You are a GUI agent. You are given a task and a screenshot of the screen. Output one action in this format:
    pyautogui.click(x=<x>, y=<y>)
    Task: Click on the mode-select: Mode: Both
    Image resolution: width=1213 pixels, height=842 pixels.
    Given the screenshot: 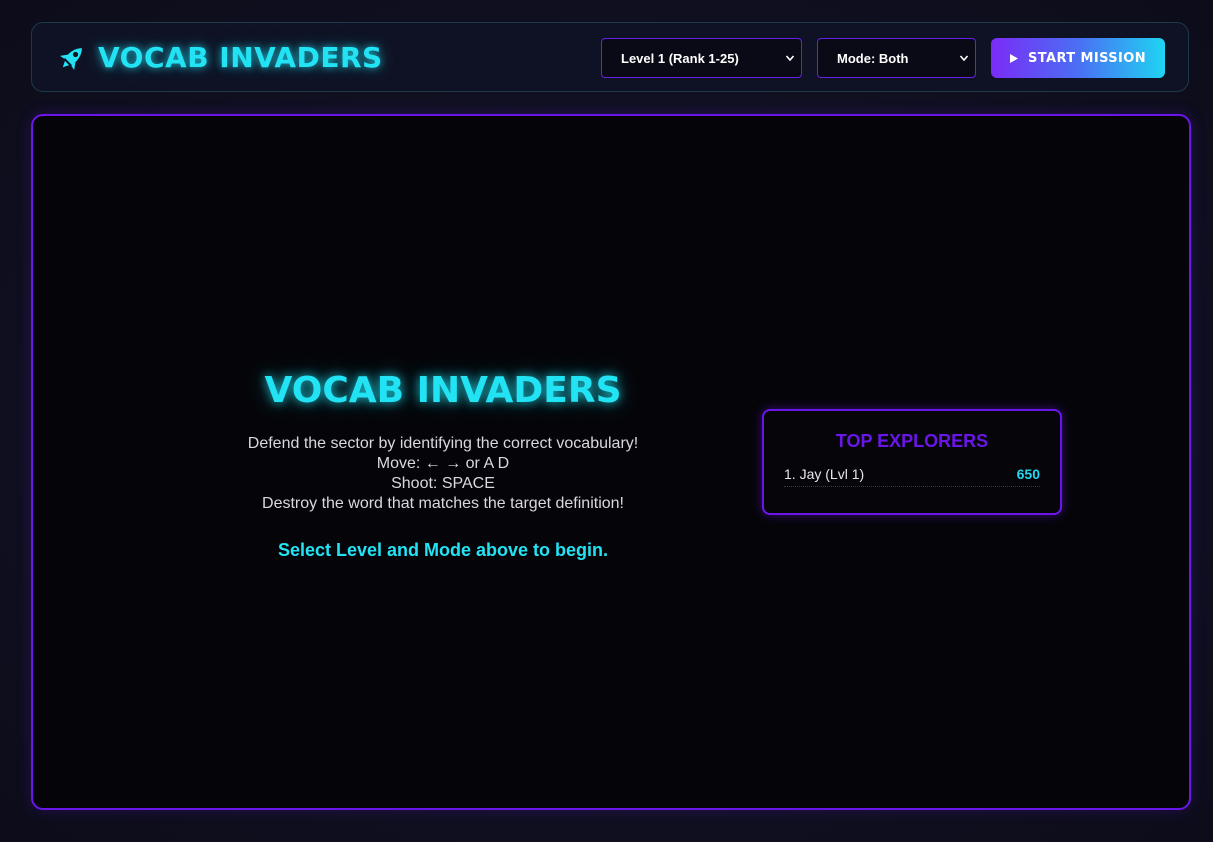 What is the action you would take?
    pyautogui.click(x=896, y=58)
    